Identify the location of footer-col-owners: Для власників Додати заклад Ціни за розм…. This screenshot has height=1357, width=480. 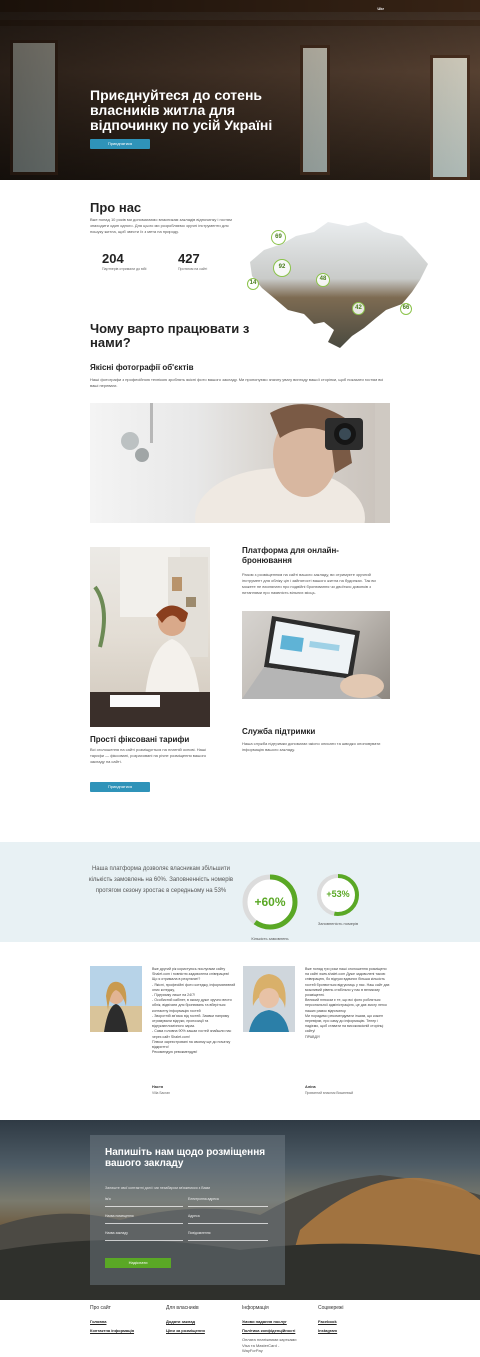
(185, 1321).